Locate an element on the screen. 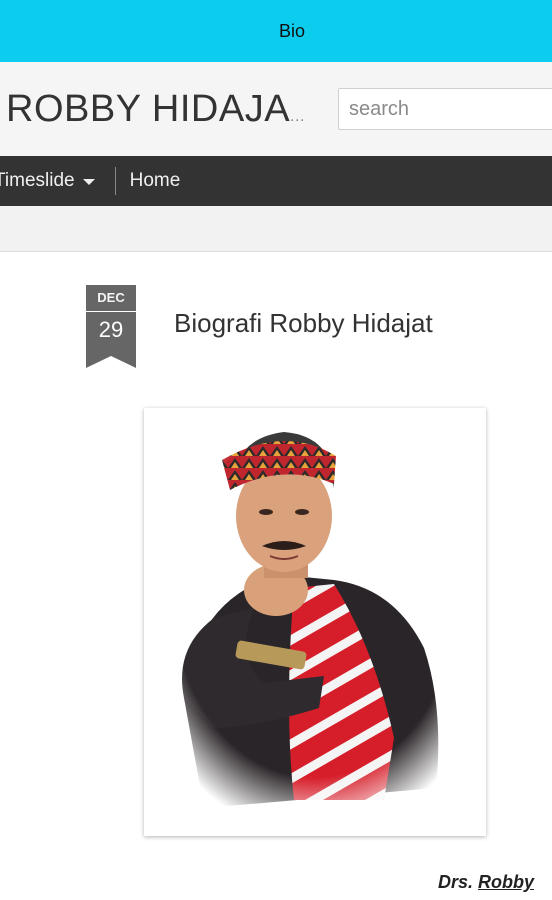  nav-item-home-label: Home is located at coordinates (155, 180).